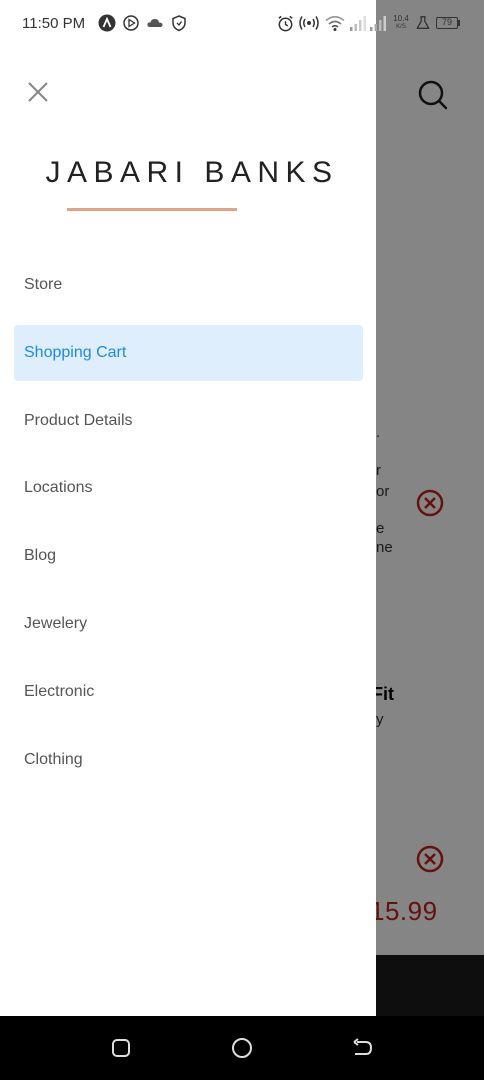 Image resolution: width=484 pixels, height=1080 pixels. I want to click on hotspot-icon, so click(309, 23).